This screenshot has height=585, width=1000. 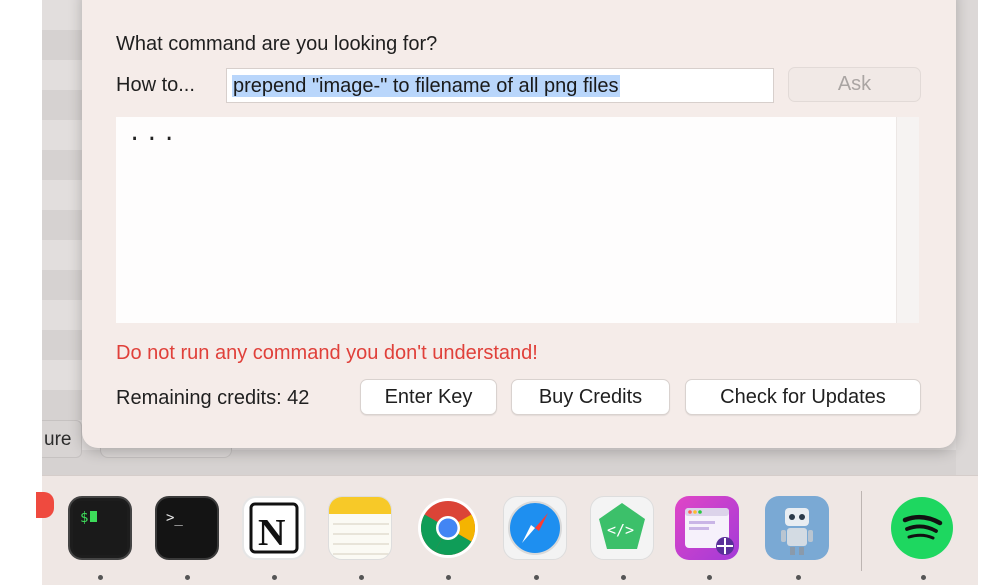 What do you see at coordinates (922, 528) in the screenshot?
I see `spotify-icon` at bounding box center [922, 528].